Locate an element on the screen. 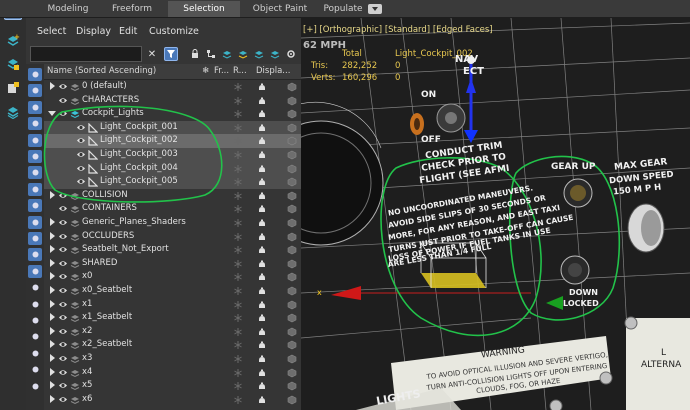 This screenshot has width=690, height=410. layer-row: SHARED is located at coordinates (172, 264).